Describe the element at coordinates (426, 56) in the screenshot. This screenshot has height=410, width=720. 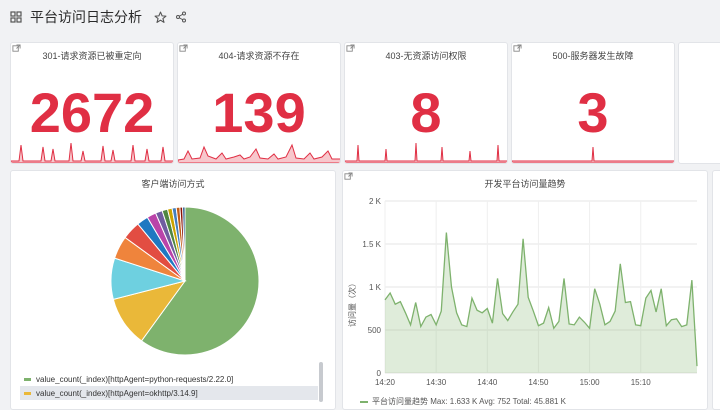
I see `stat-title: 403-无资源访问权限` at that location.